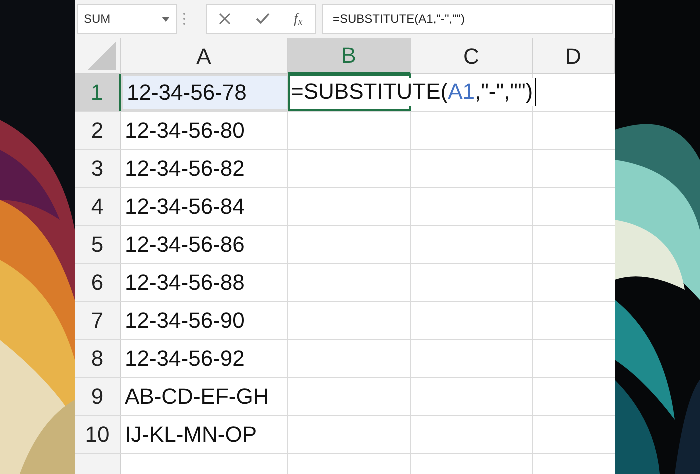 This screenshot has width=700, height=474. Describe the element at coordinates (98, 396) in the screenshot. I see `row-header: 9` at that location.